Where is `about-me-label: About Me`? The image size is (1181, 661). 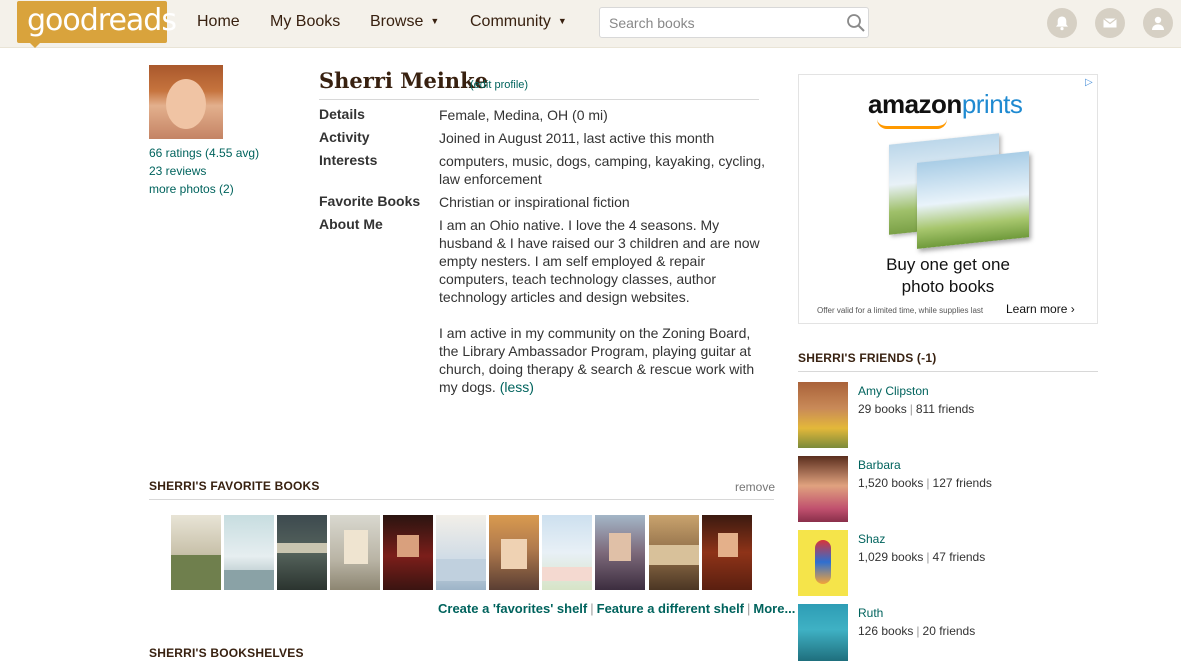 about-me-label: About Me is located at coordinates (351, 224).